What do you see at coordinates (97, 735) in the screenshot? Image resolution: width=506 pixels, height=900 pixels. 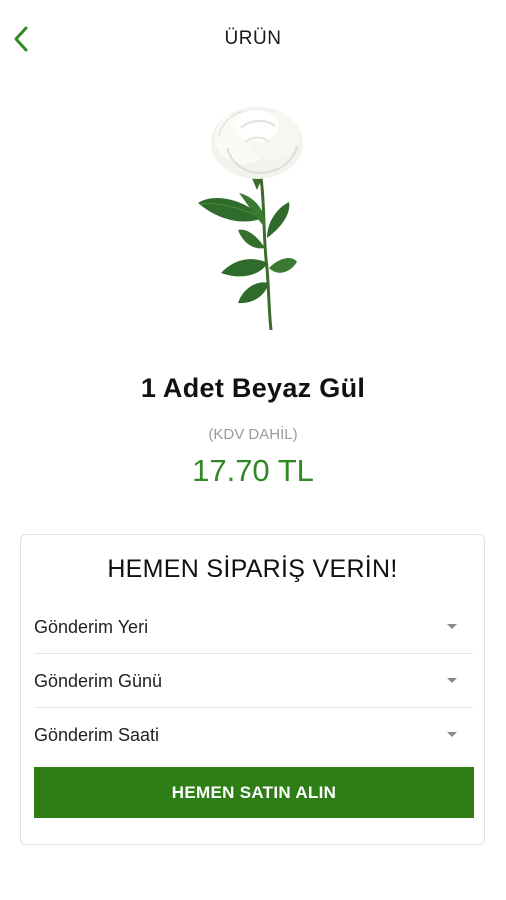 I see `delivery-time-label: Gönderim Saati` at bounding box center [97, 735].